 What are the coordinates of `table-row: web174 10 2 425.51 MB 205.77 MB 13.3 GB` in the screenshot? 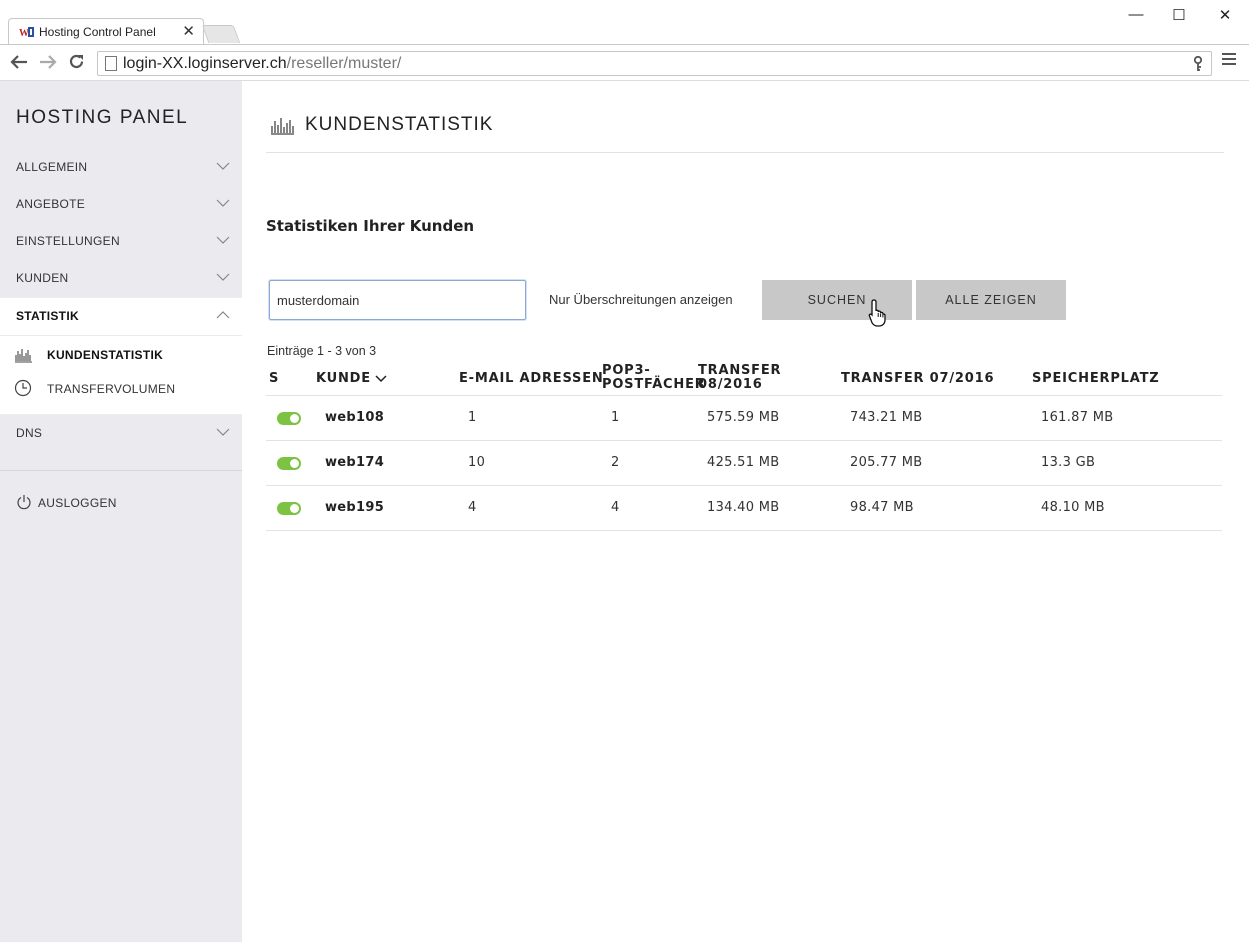 It's located at (744, 463).